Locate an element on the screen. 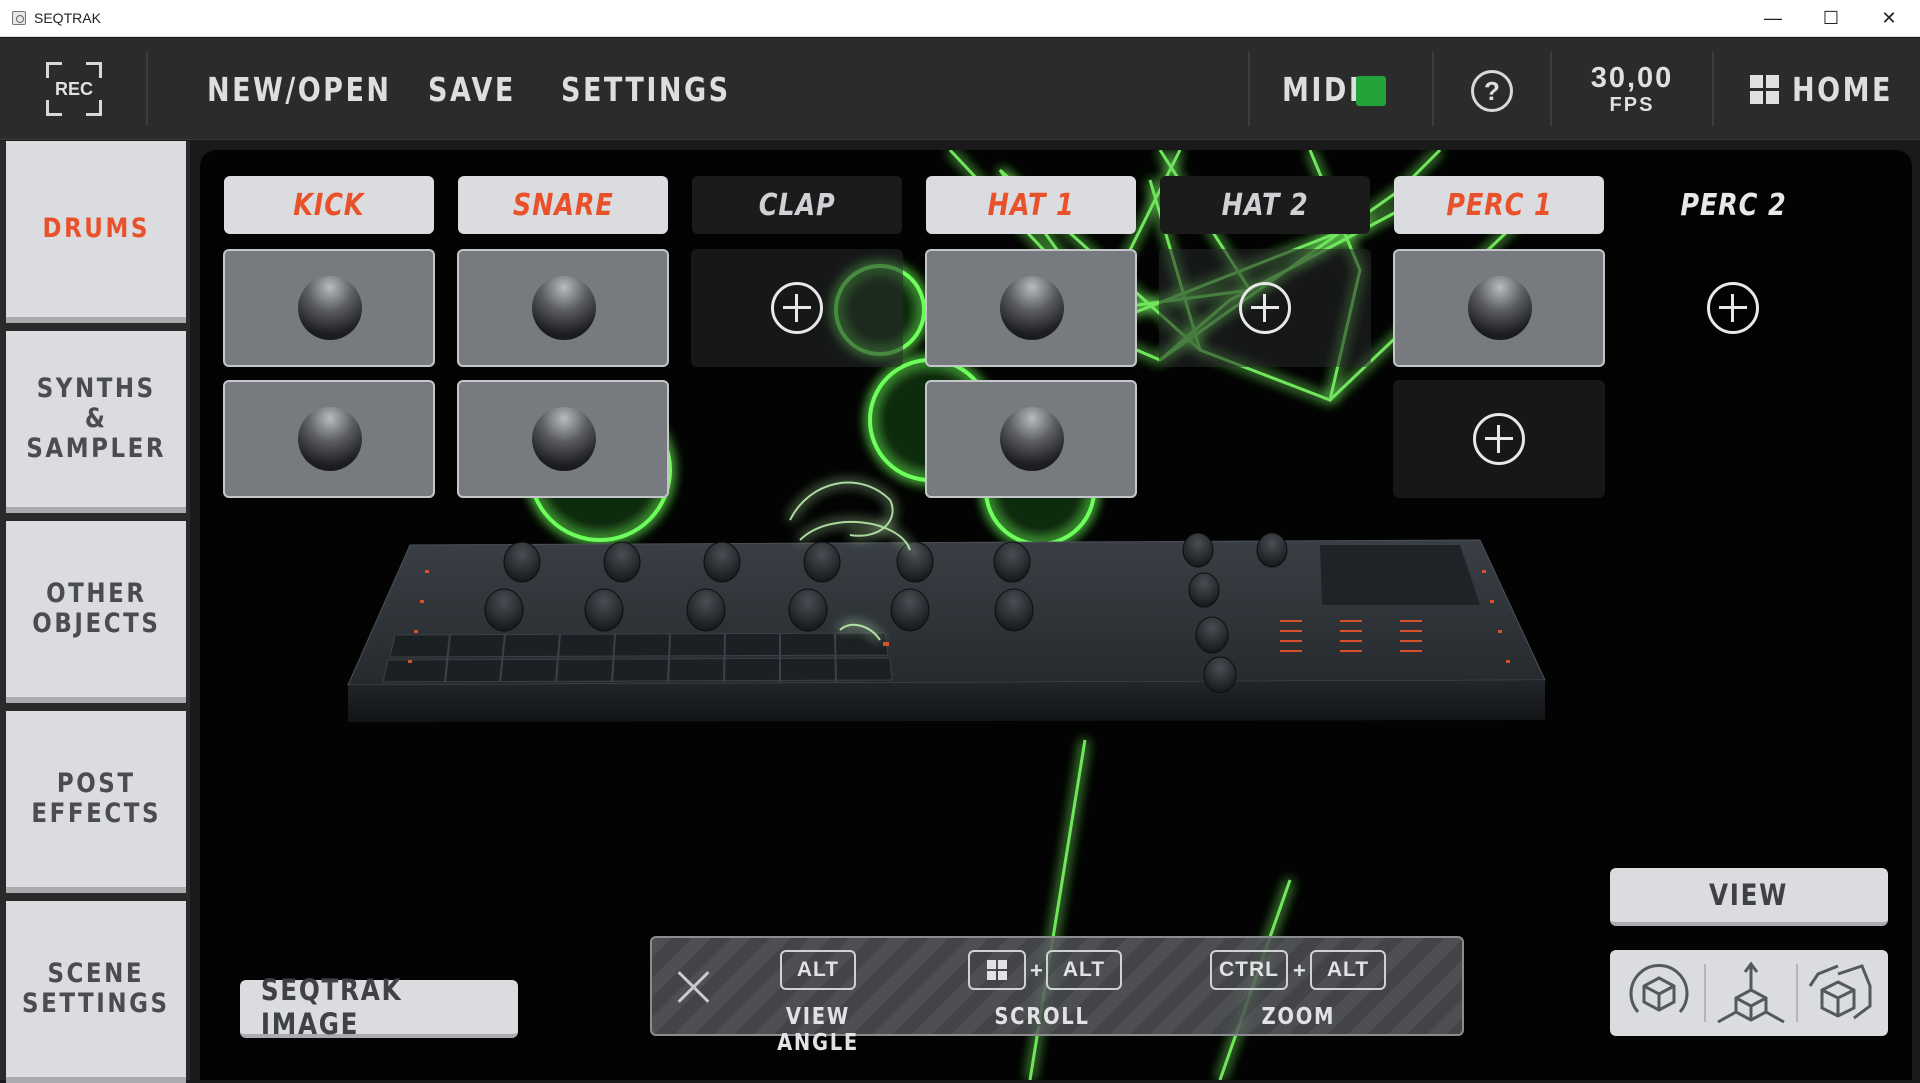 The image size is (1920, 1083). button-label: SEQTRAK IMAGE is located at coordinates (331, 1007).